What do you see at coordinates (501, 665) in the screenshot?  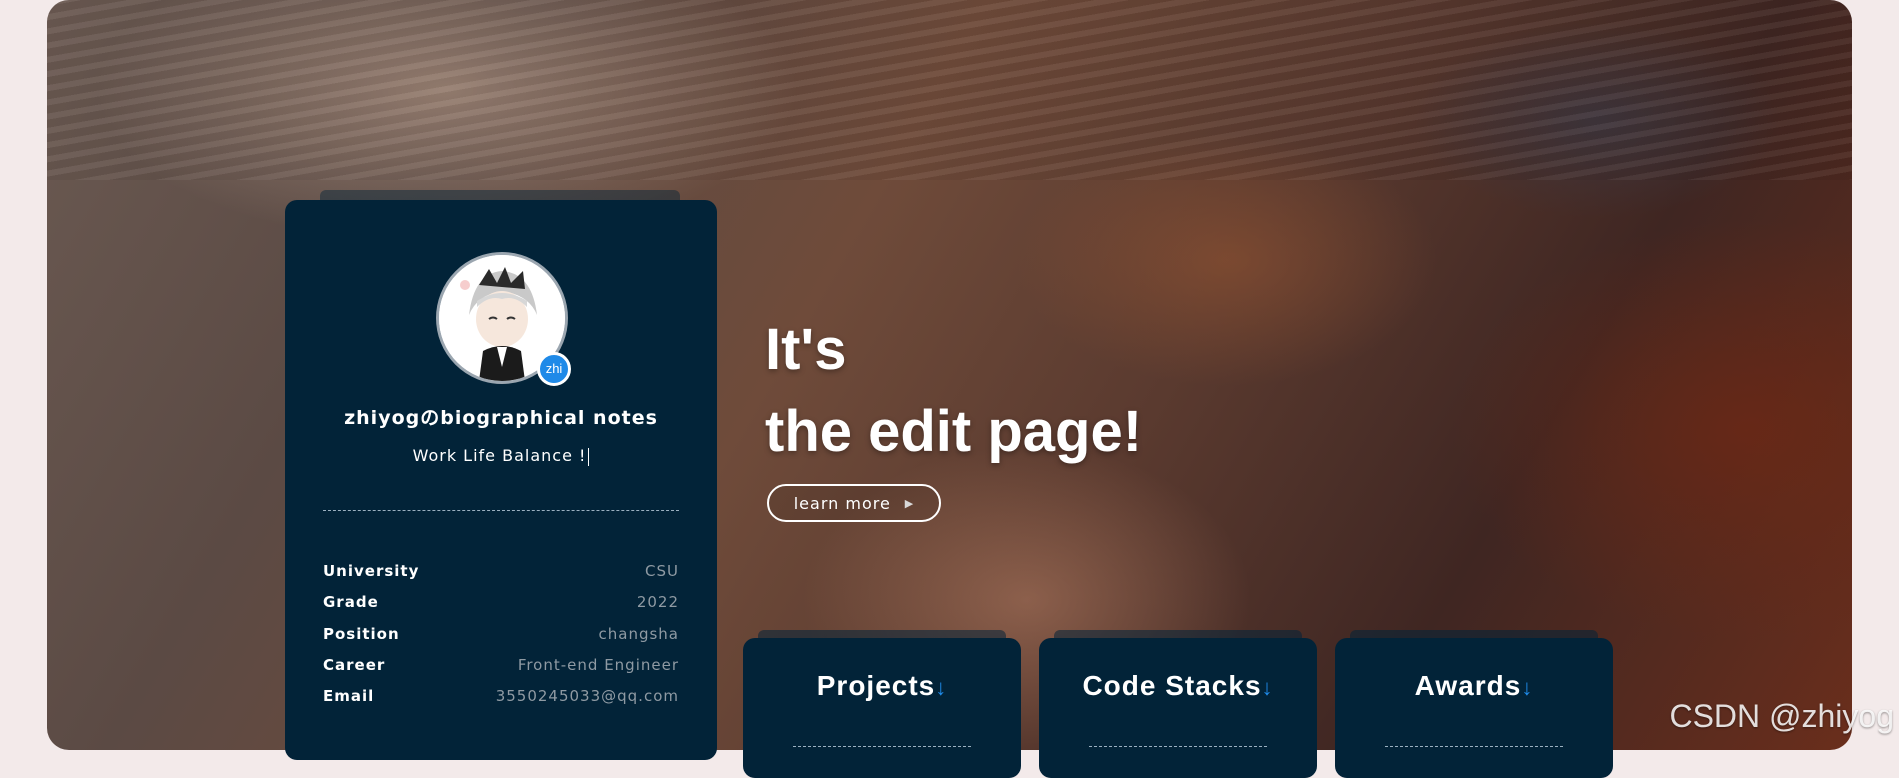 I see `info-row-career: Career Front-end Engineer` at bounding box center [501, 665].